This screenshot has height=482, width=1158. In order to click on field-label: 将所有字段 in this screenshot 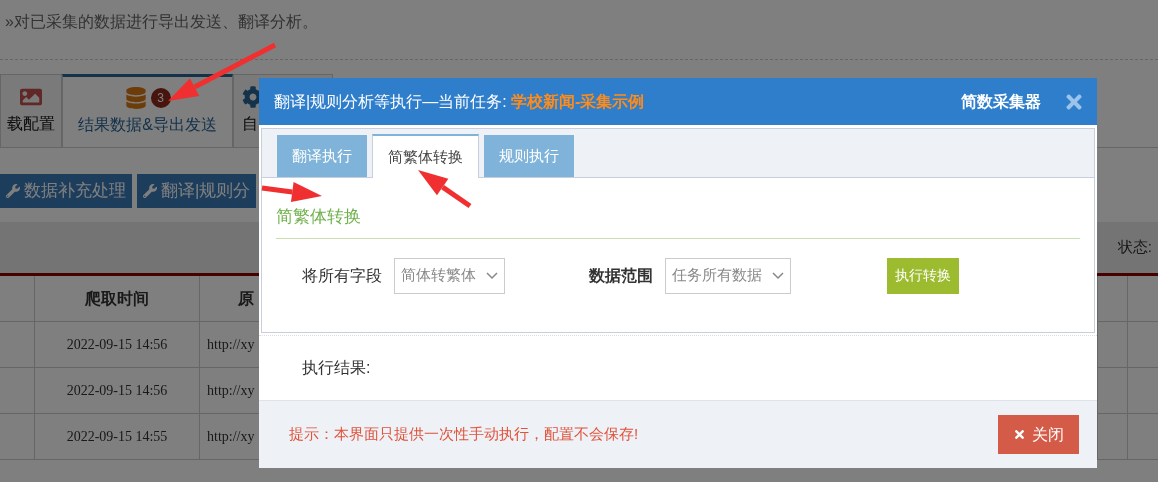, I will do `click(342, 275)`.